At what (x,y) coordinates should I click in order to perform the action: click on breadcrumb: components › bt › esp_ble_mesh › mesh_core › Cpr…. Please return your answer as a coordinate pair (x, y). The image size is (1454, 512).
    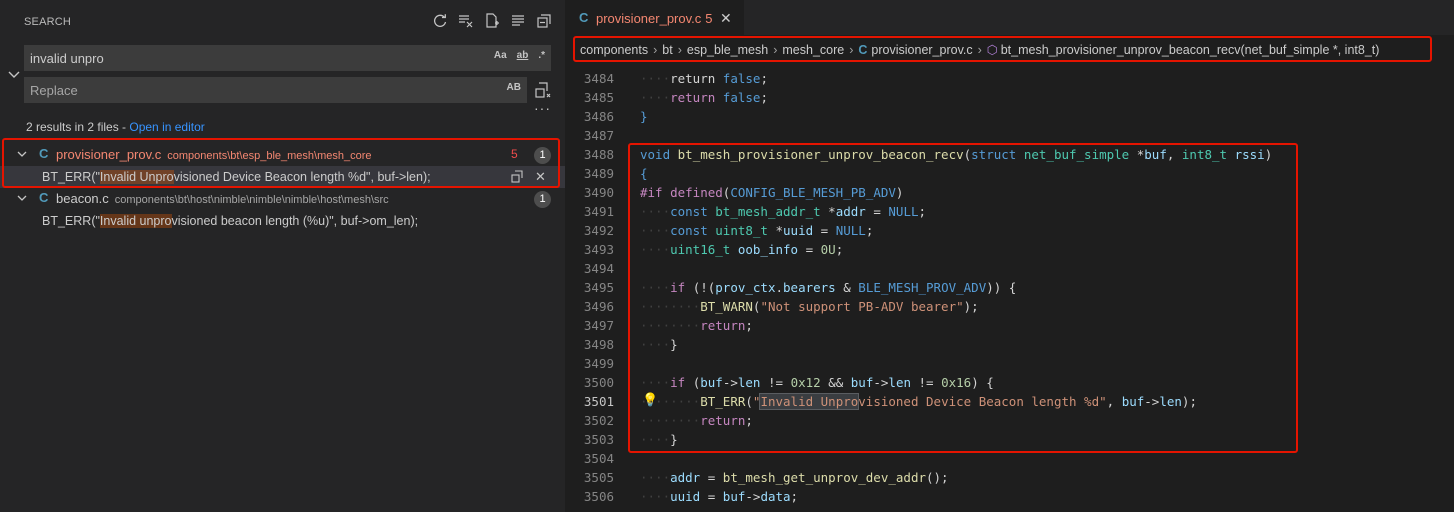
    Looking at the image, I should click on (1010, 49).